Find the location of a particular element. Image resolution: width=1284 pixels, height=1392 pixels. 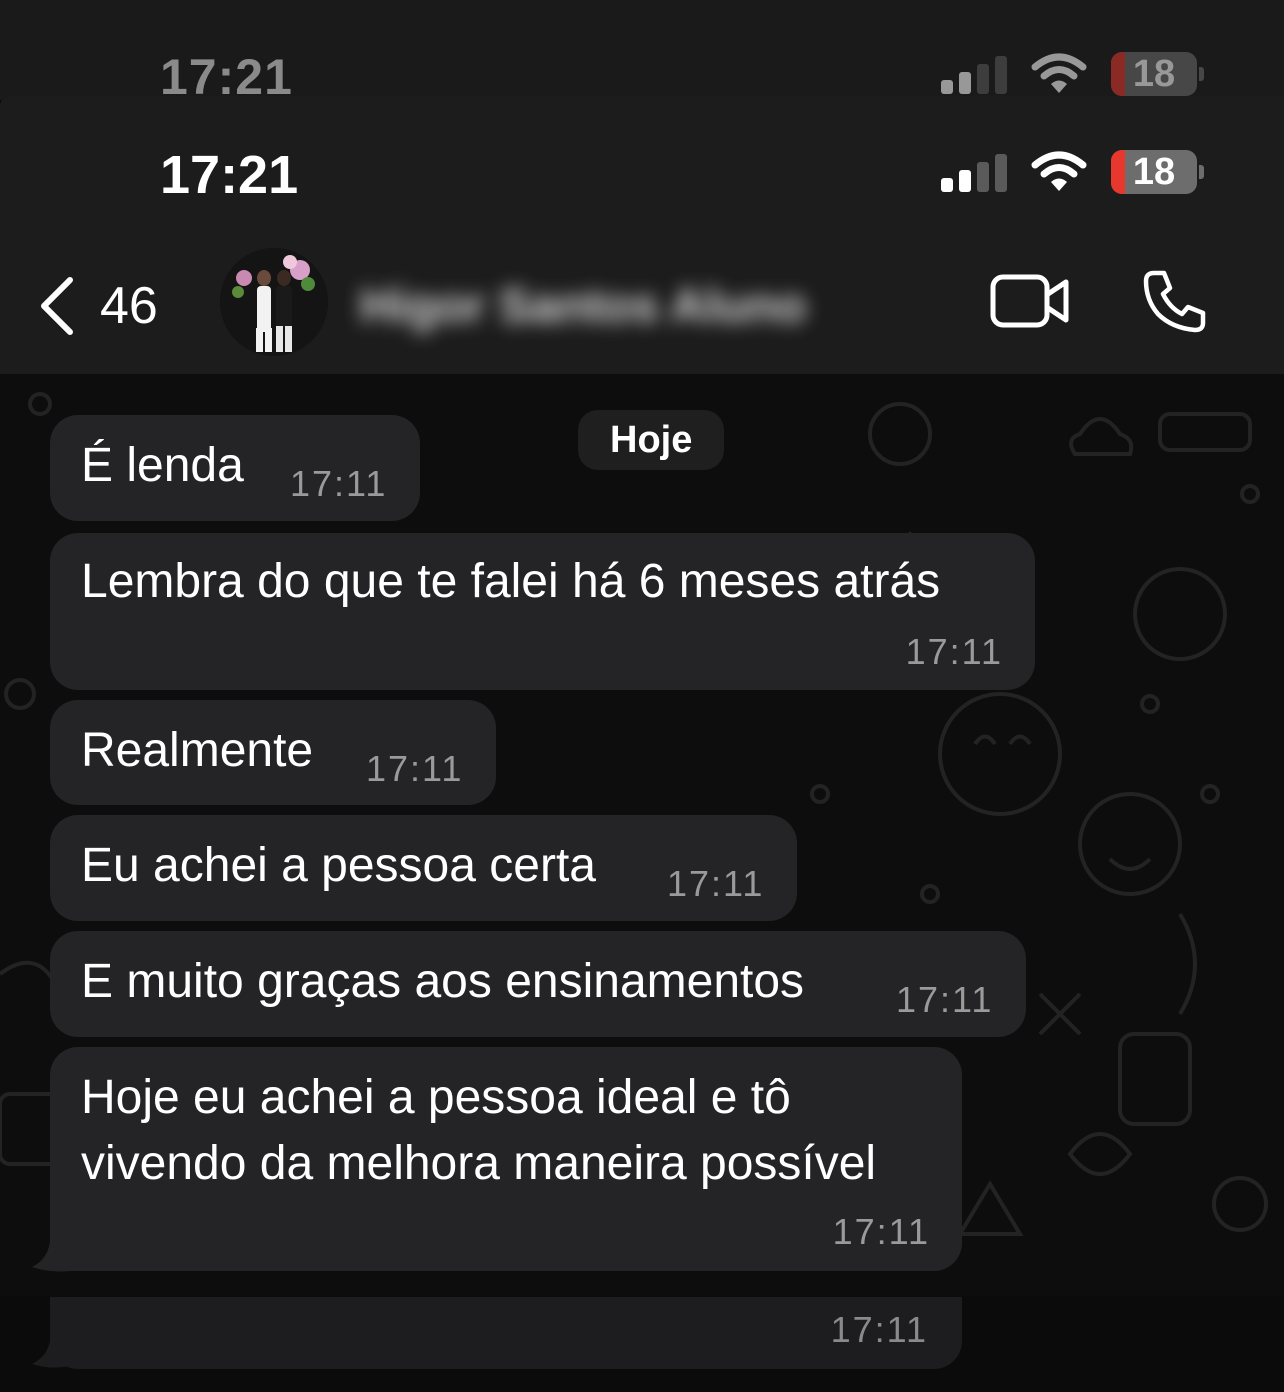

video-call-button is located at coordinates (1030, 303).